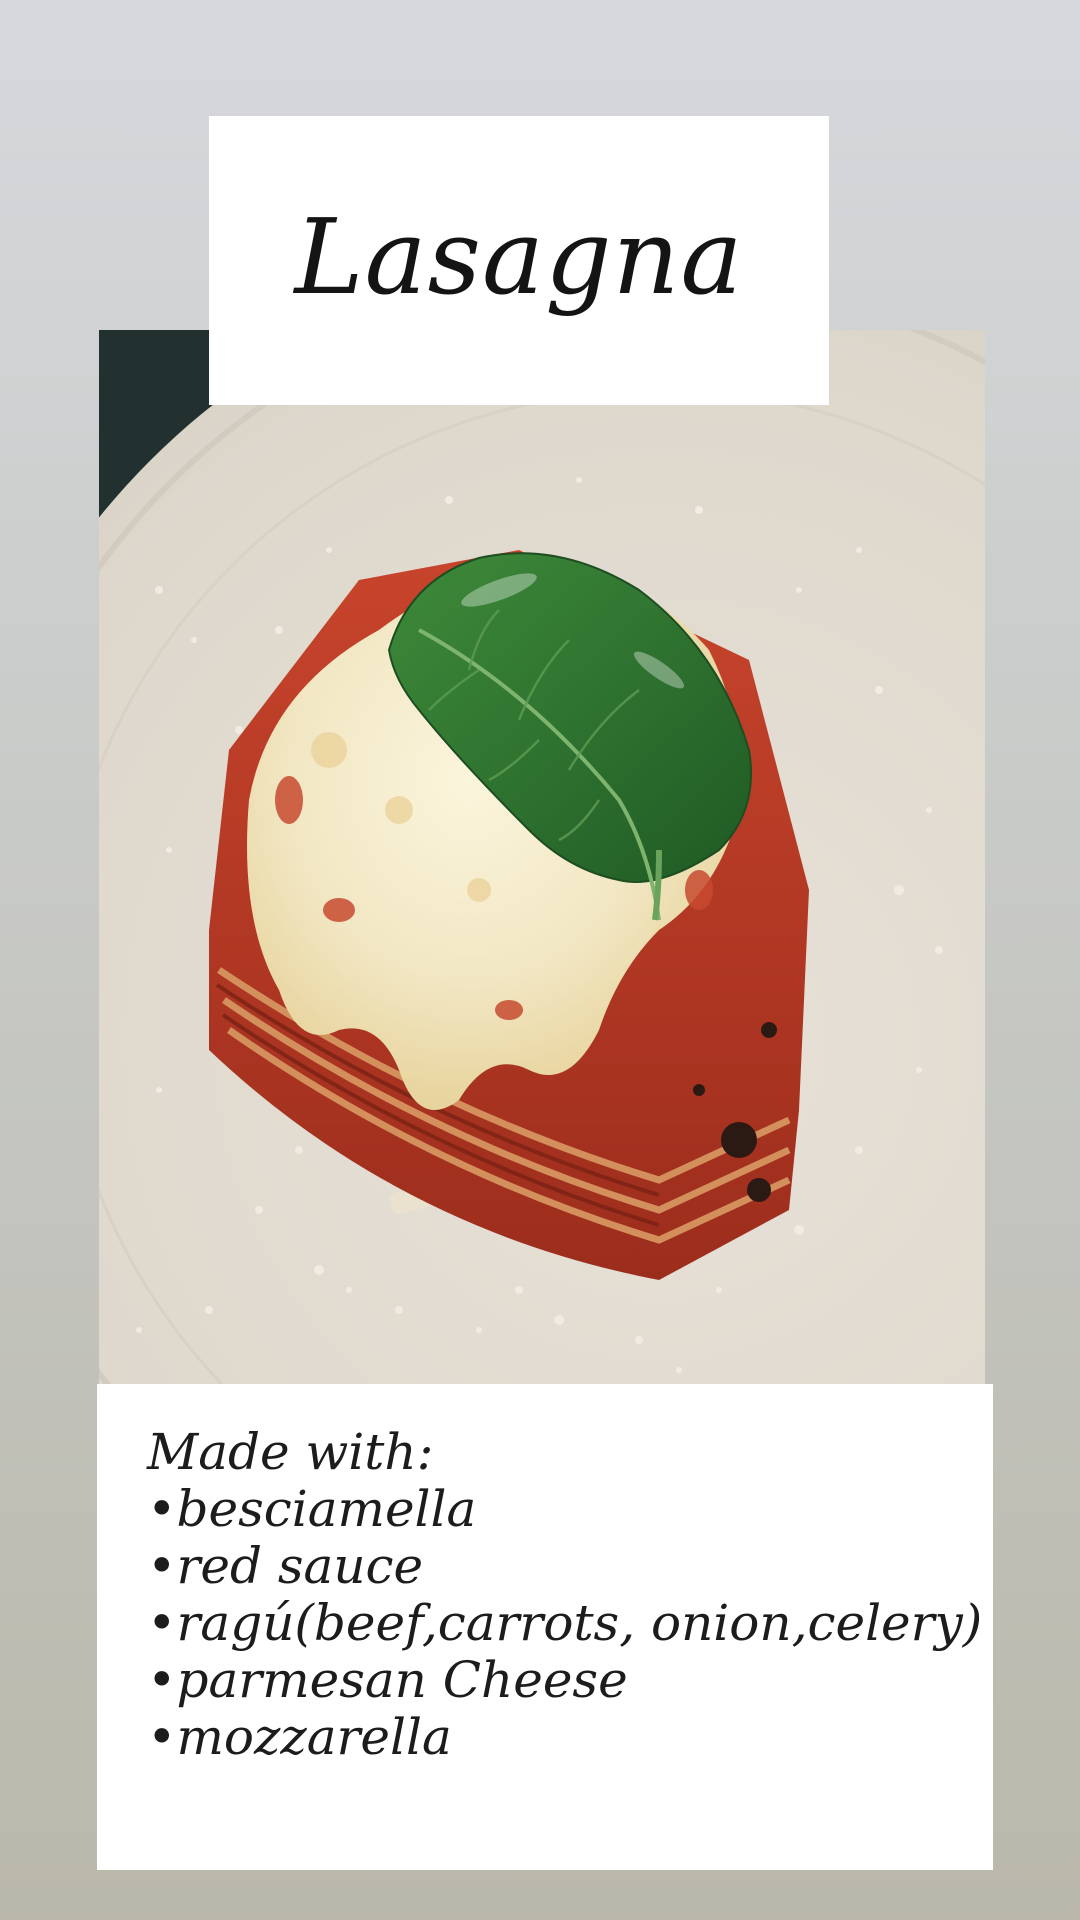  What do you see at coordinates (290, 1452) in the screenshot?
I see `ingredients-heading: Made with:` at bounding box center [290, 1452].